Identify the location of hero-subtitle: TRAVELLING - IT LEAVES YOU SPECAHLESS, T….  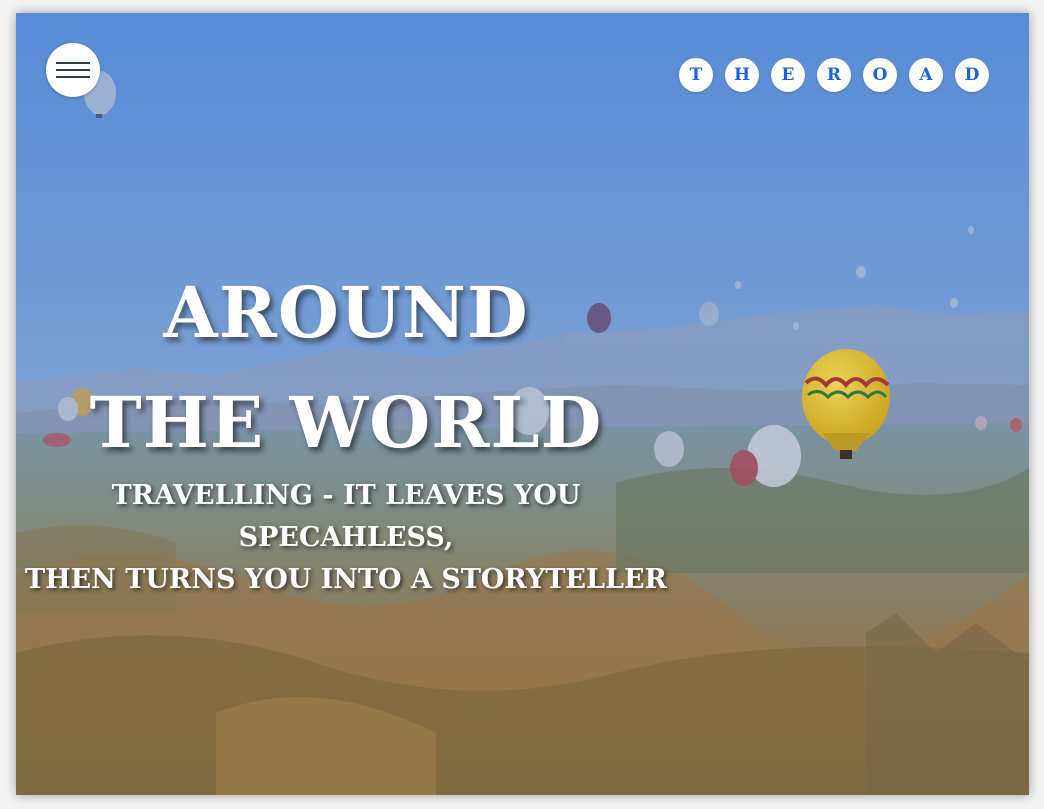
(346, 538).